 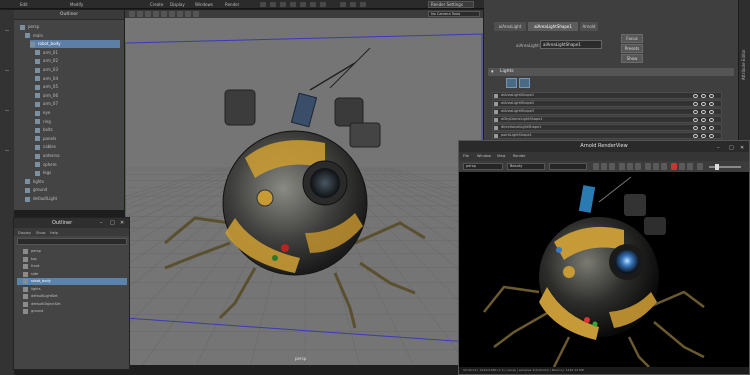 What do you see at coordinates (263, 4) in the screenshot?
I see `select-tool-icon` at bounding box center [263, 4].